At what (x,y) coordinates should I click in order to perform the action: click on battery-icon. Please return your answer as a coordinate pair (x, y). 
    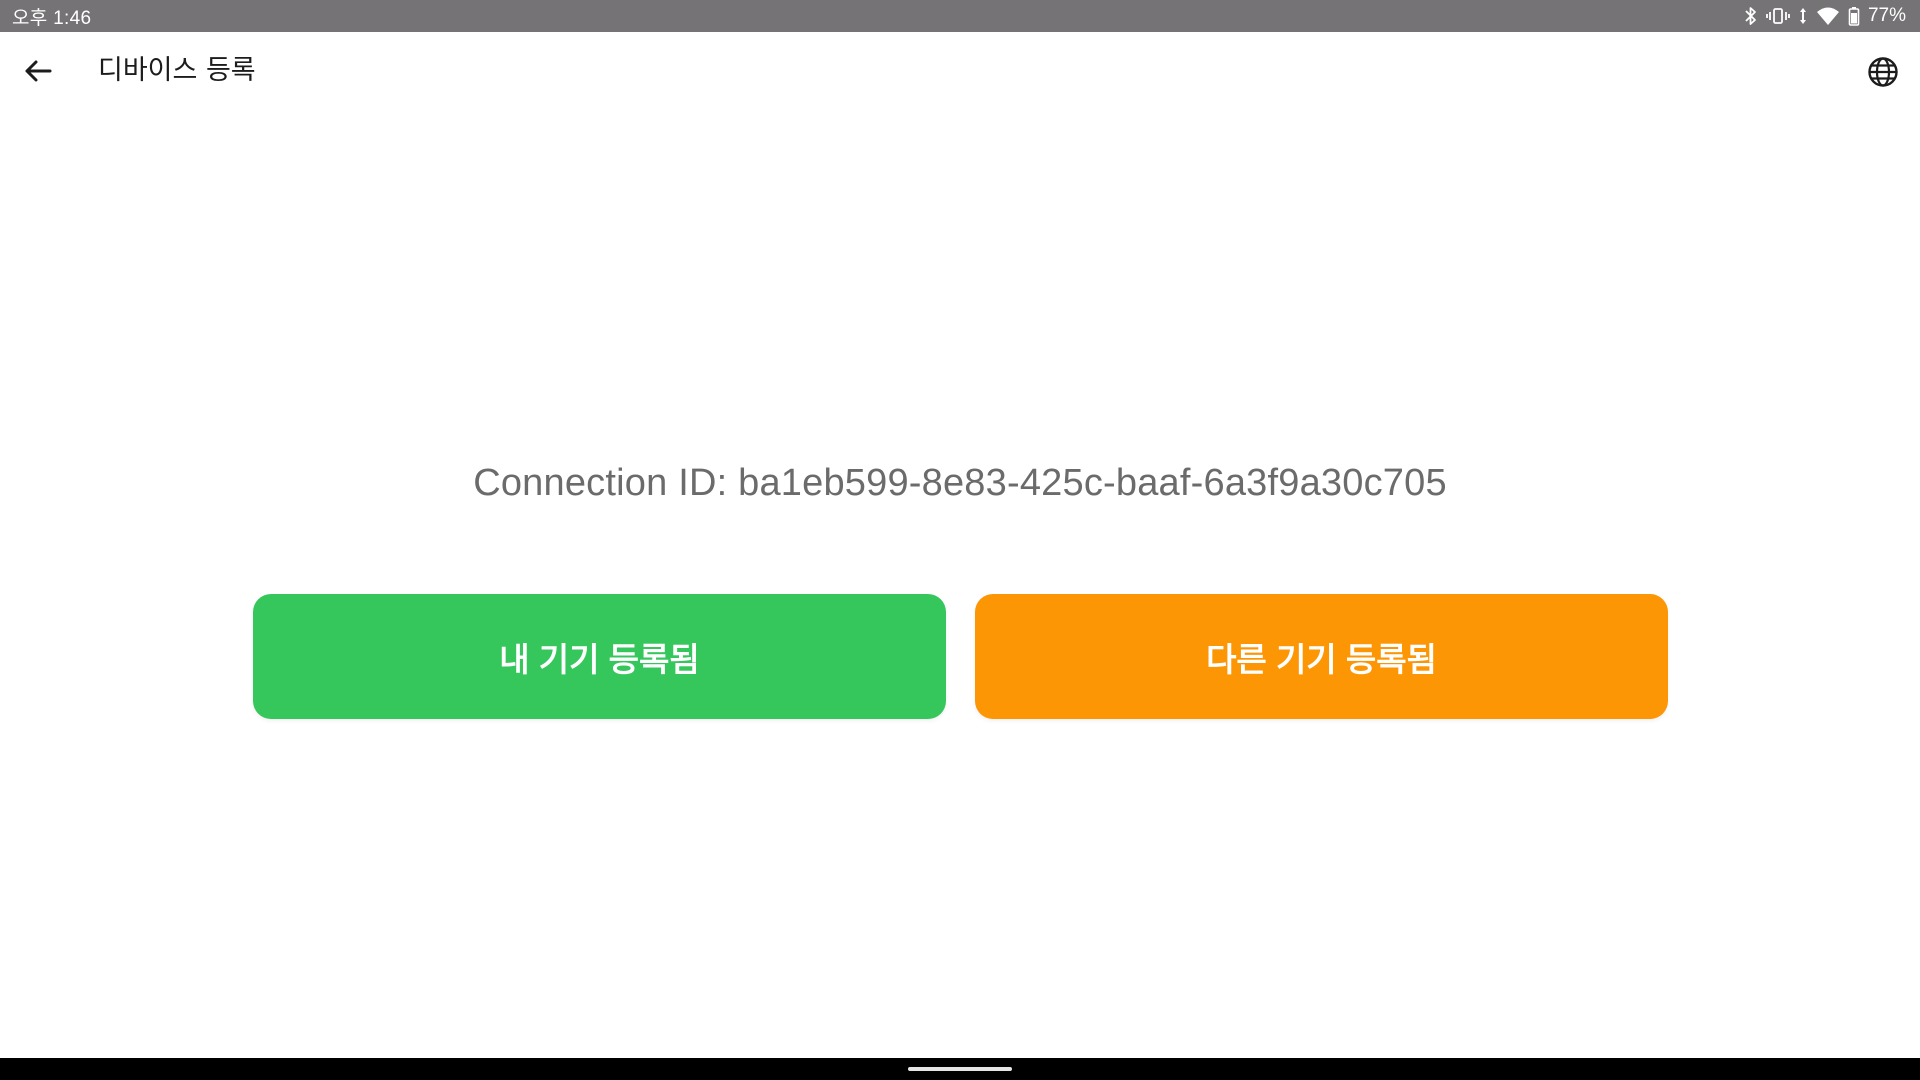
    Looking at the image, I should click on (1854, 16).